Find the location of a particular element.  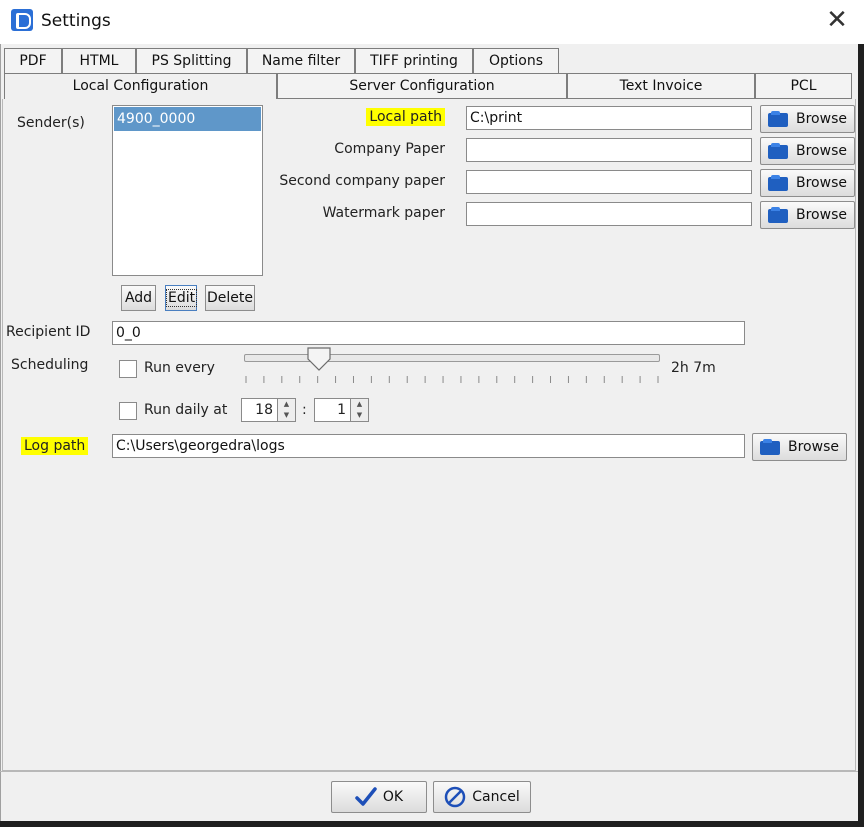

senders-list: 4900_0000 is located at coordinates (187, 190).